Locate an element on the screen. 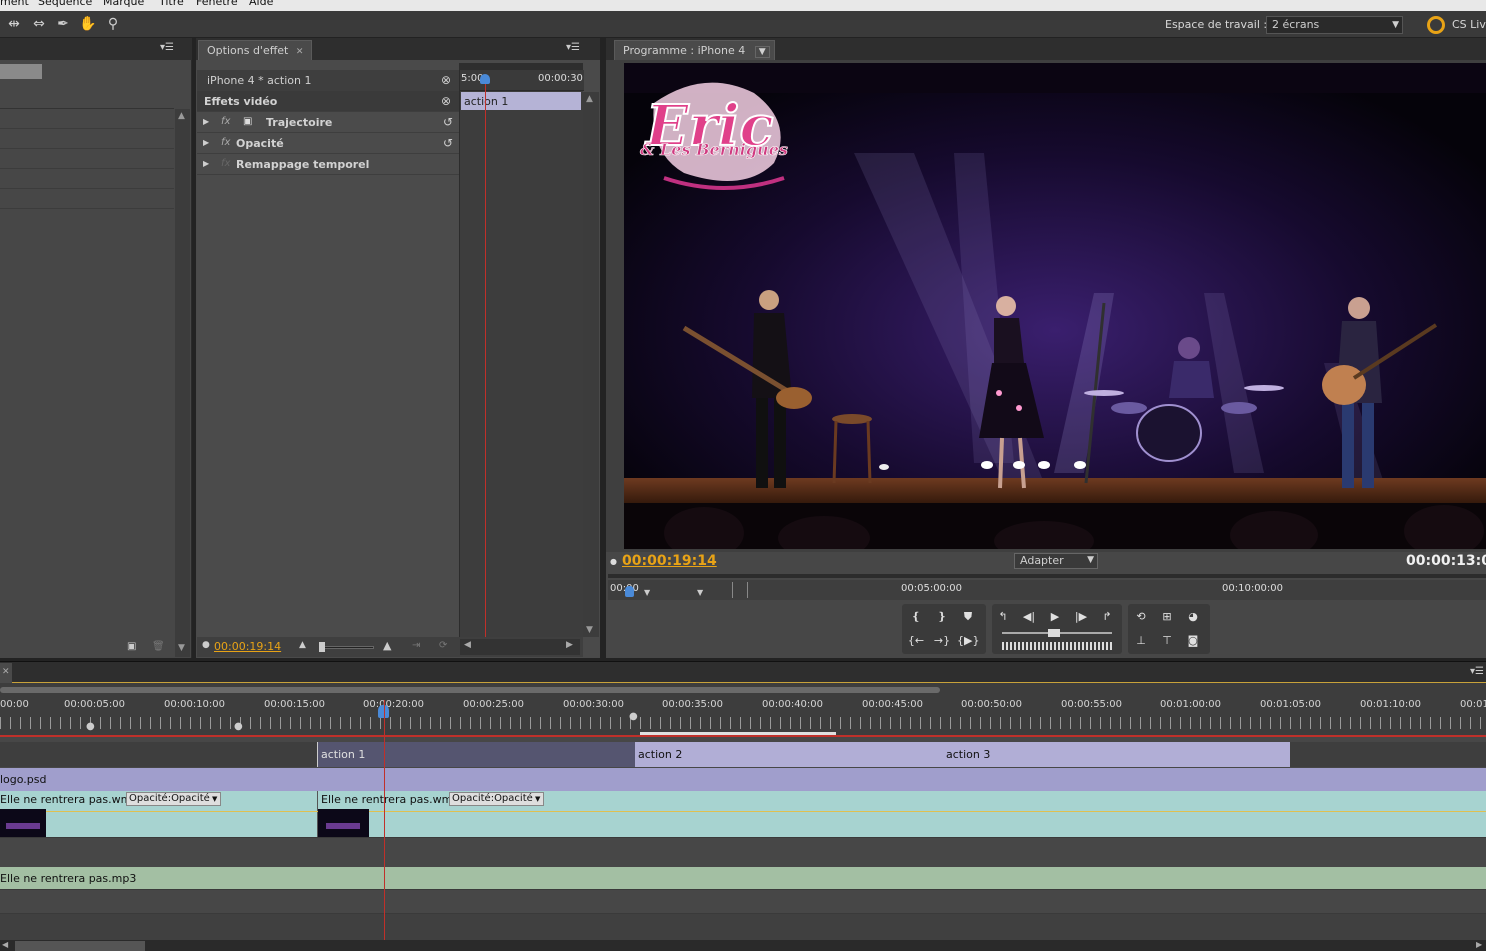  output-icon: ◕ is located at coordinates (1193, 617).